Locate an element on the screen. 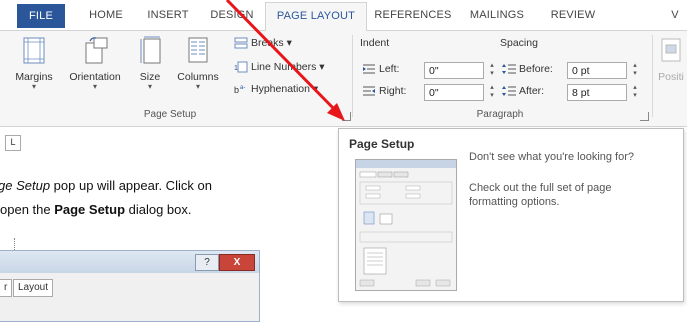  instruction-text: dialog box. is located at coordinates (158, 209).